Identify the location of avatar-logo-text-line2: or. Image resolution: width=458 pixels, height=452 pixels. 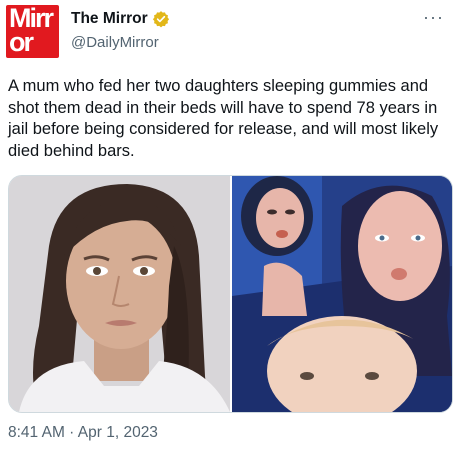
(21, 42).